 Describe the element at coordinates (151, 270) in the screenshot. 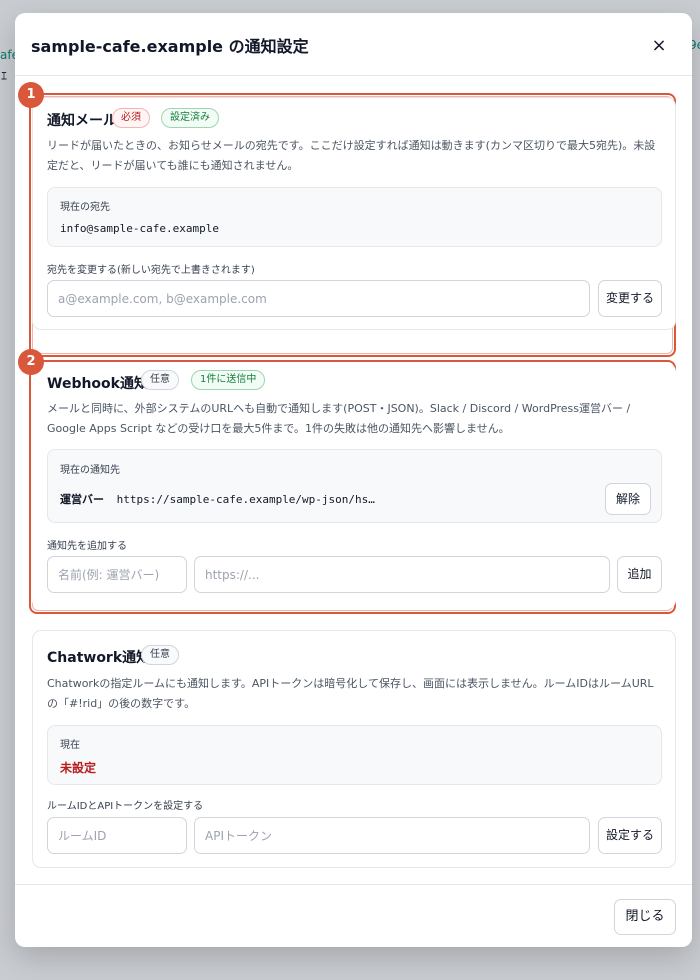

I see `email-change-label: 宛先を変更する(新しい宛先で上書きされます)` at that location.